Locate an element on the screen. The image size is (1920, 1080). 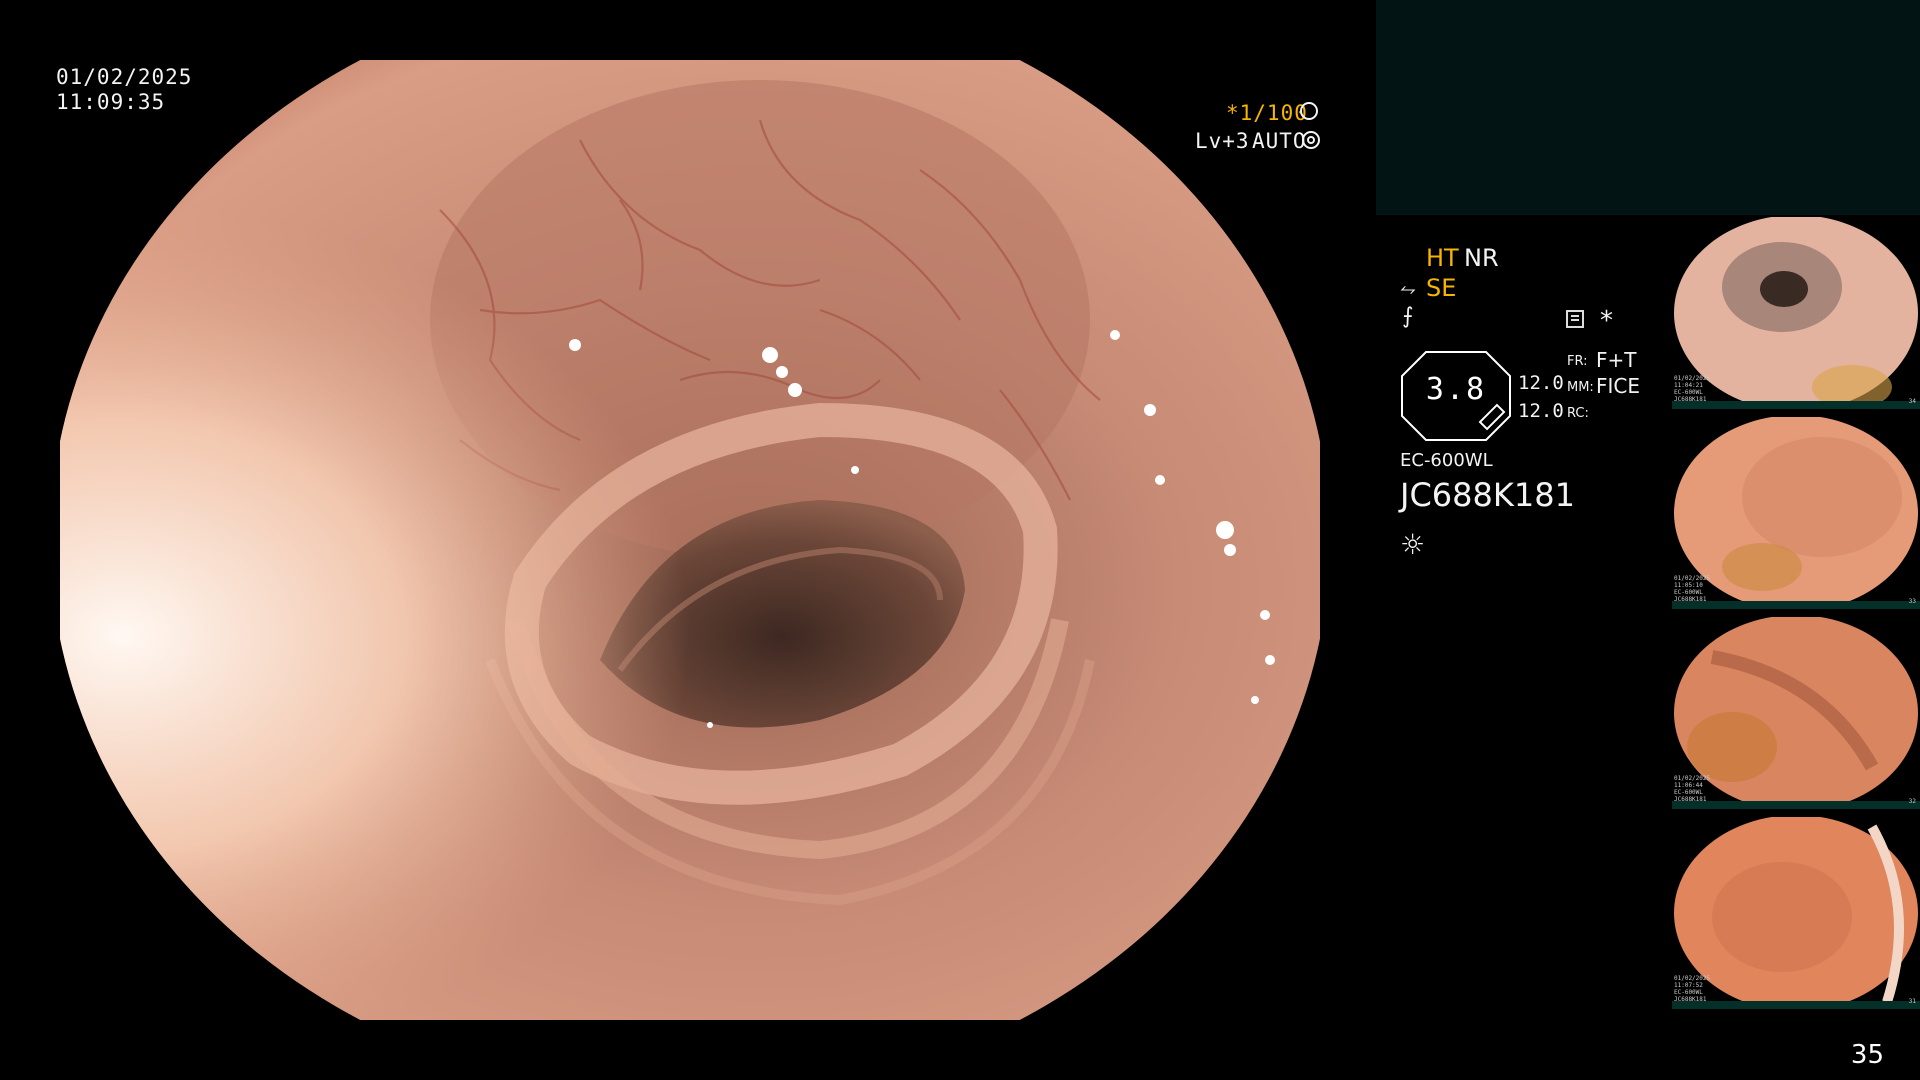
thumbnail-3: 01/02/2025 11:06:44 EC-600WL JC688K181 32 is located at coordinates (1796, 713).